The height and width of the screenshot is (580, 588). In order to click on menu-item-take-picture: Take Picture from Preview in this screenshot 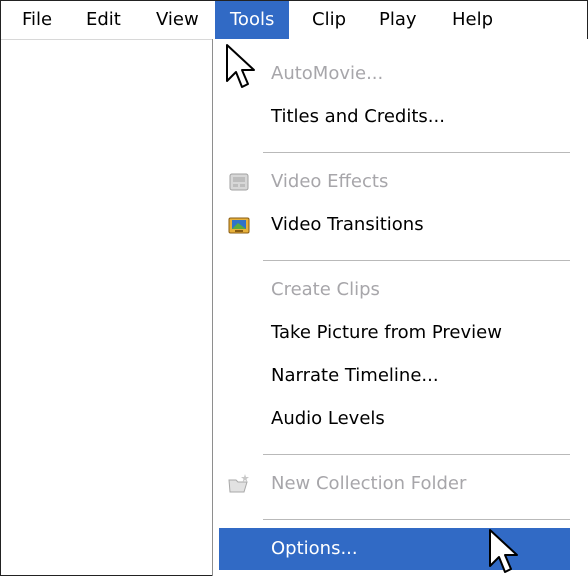, I will do `click(394, 333)`.